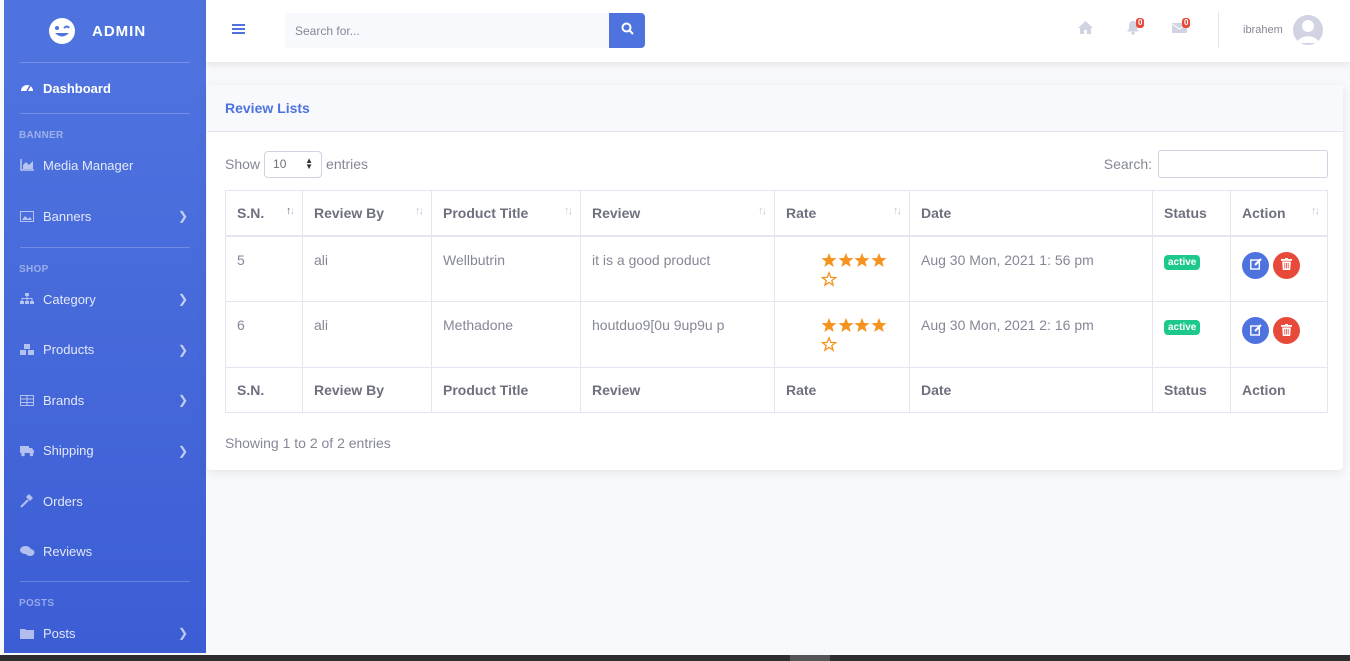 Image resolution: width=1350 pixels, height=661 pixels. I want to click on card-header: Review Lists, so click(775, 108).